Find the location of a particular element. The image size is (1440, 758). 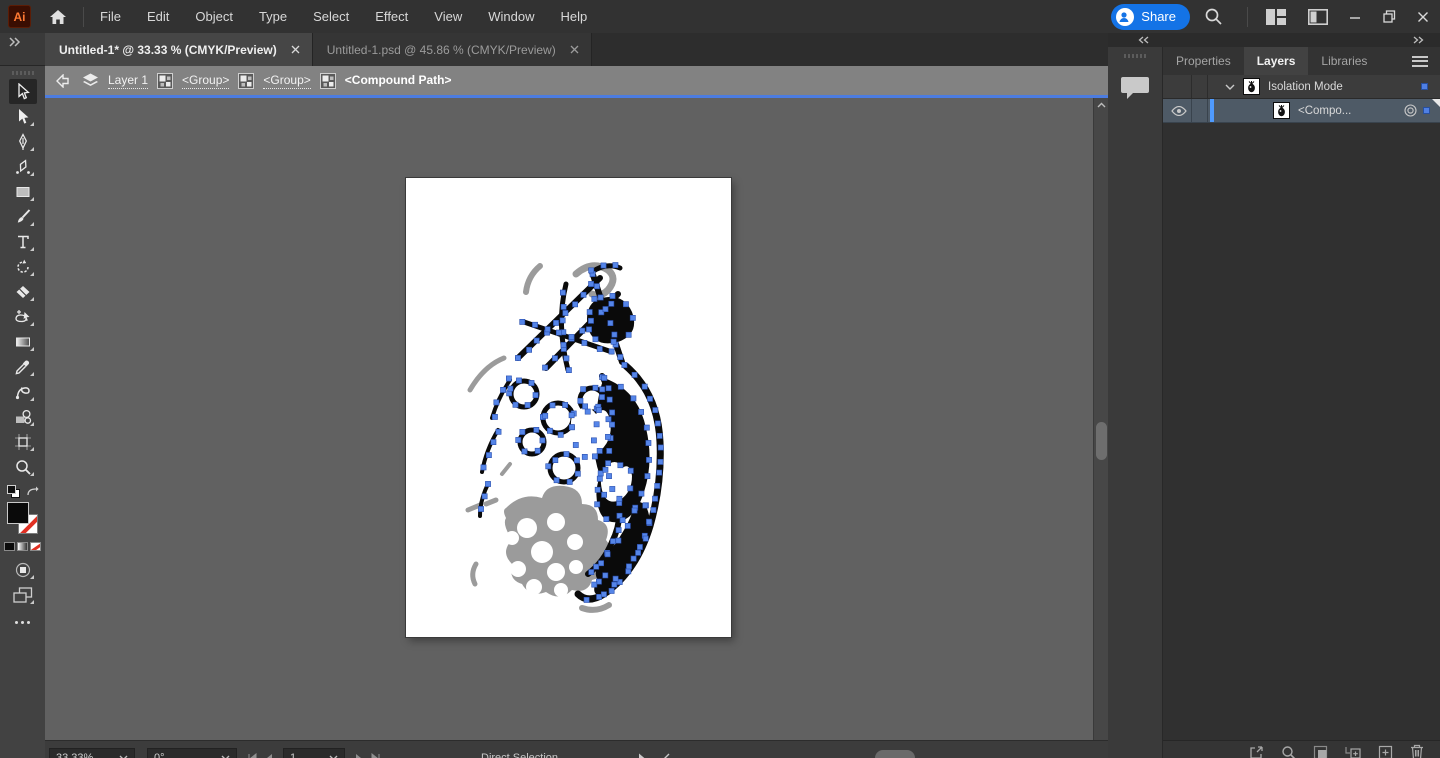

breadcrumb-group-1: <Group> is located at coordinates (206, 81).